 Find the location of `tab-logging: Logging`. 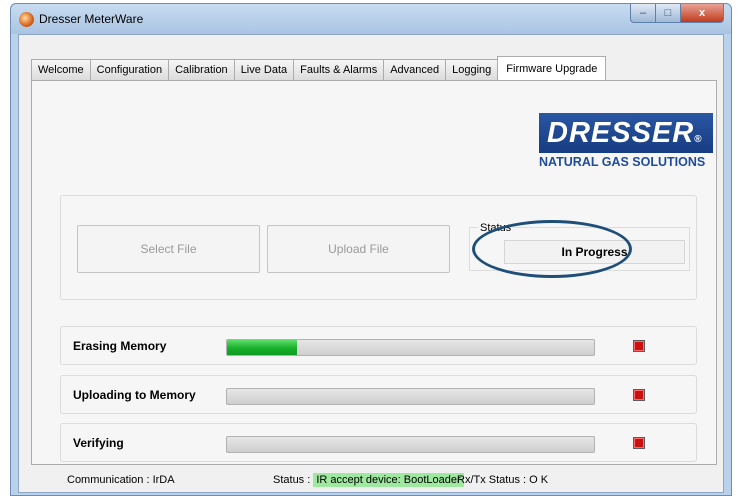

tab-logging: Logging is located at coordinates (471, 69).